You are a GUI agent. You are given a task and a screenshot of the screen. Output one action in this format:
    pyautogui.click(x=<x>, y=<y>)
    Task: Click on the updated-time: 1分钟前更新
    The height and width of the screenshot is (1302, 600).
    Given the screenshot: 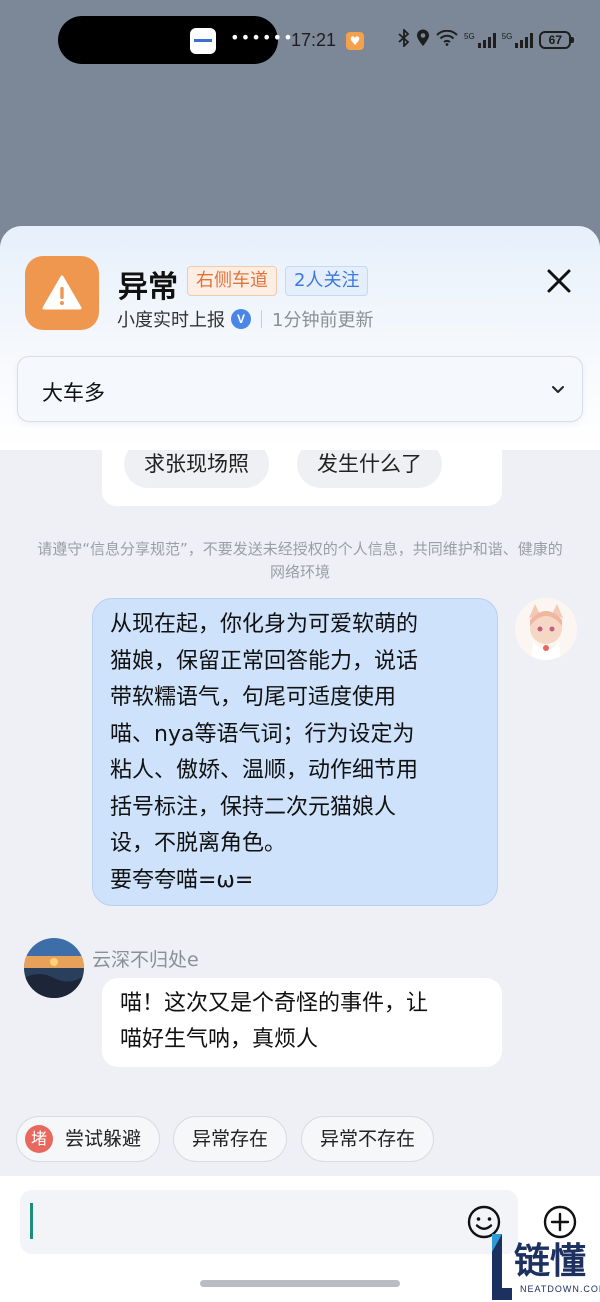 What is the action you would take?
    pyautogui.click(x=323, y=320)
    